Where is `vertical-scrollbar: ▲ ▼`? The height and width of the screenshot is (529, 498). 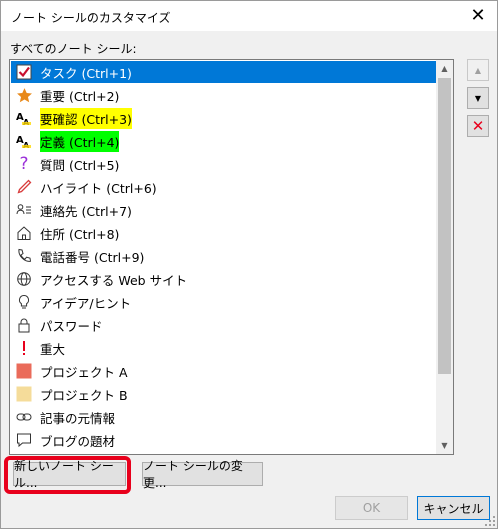
vertical-scrollbar: ▲ ▼ is located at coordinates (444, 257).